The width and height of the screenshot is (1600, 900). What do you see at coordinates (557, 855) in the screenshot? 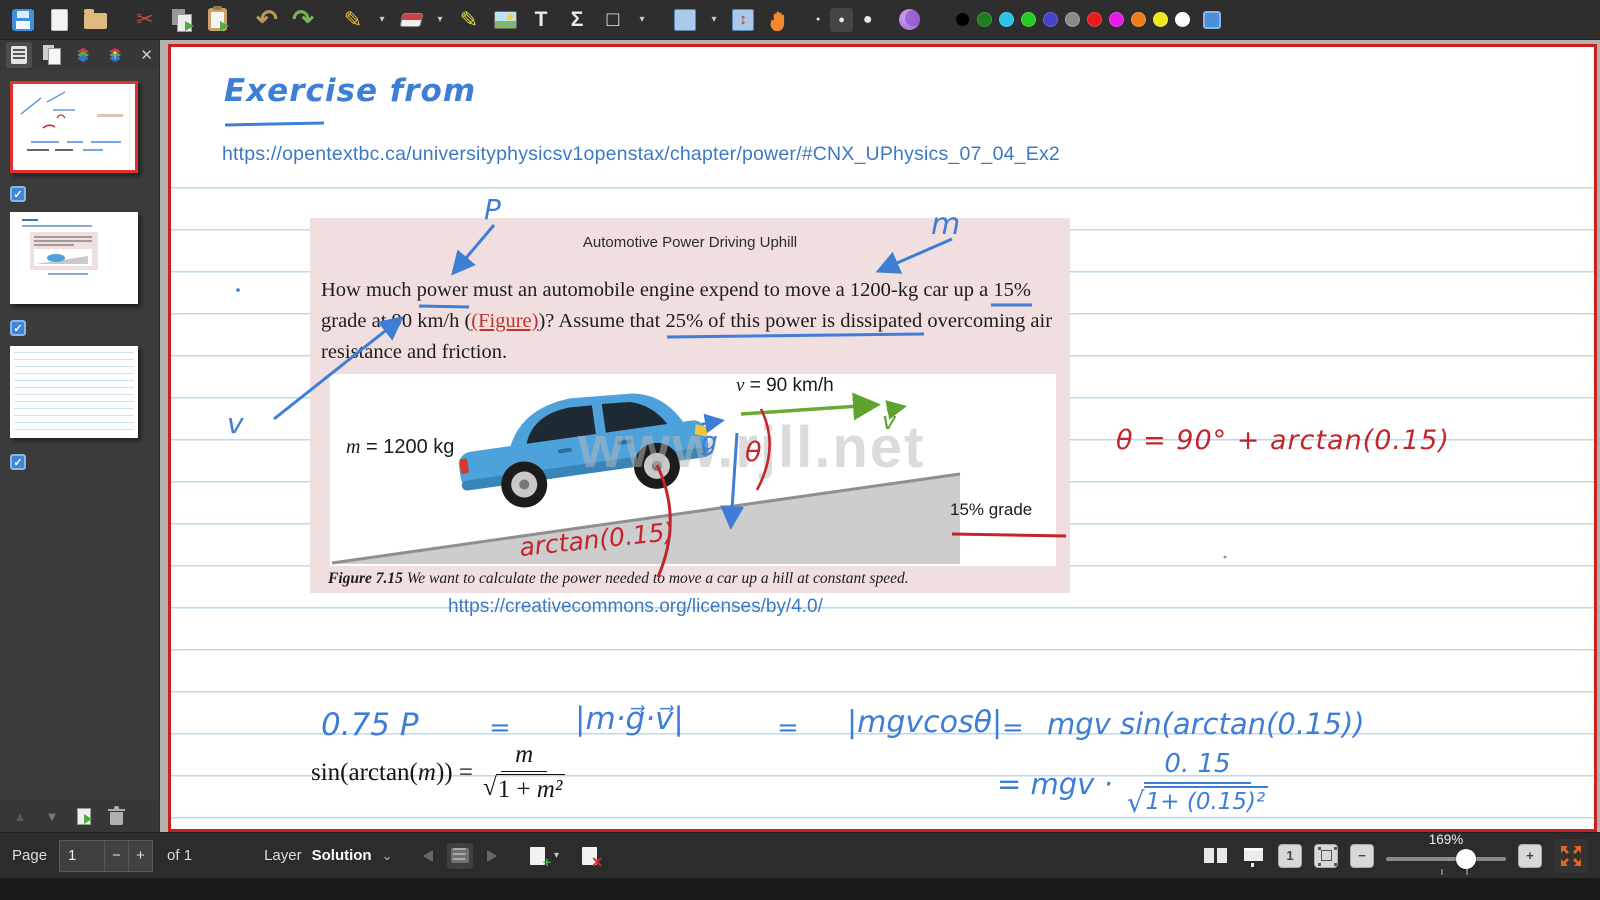
I see `add-page-dropdown: ▾` at bounding box center [557, 855].